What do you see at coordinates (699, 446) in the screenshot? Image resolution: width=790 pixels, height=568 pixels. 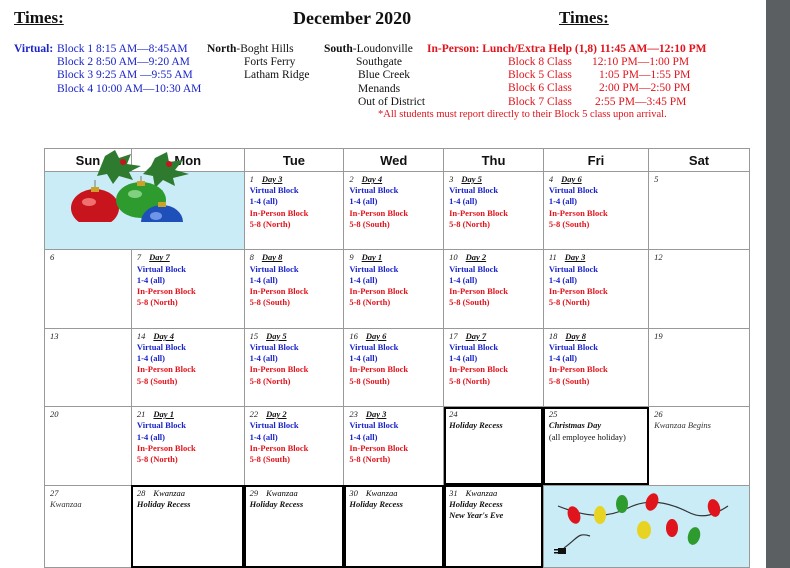 I see `day-cell: 26 Kwanzaa Begins` at bounding box center [699, 446].